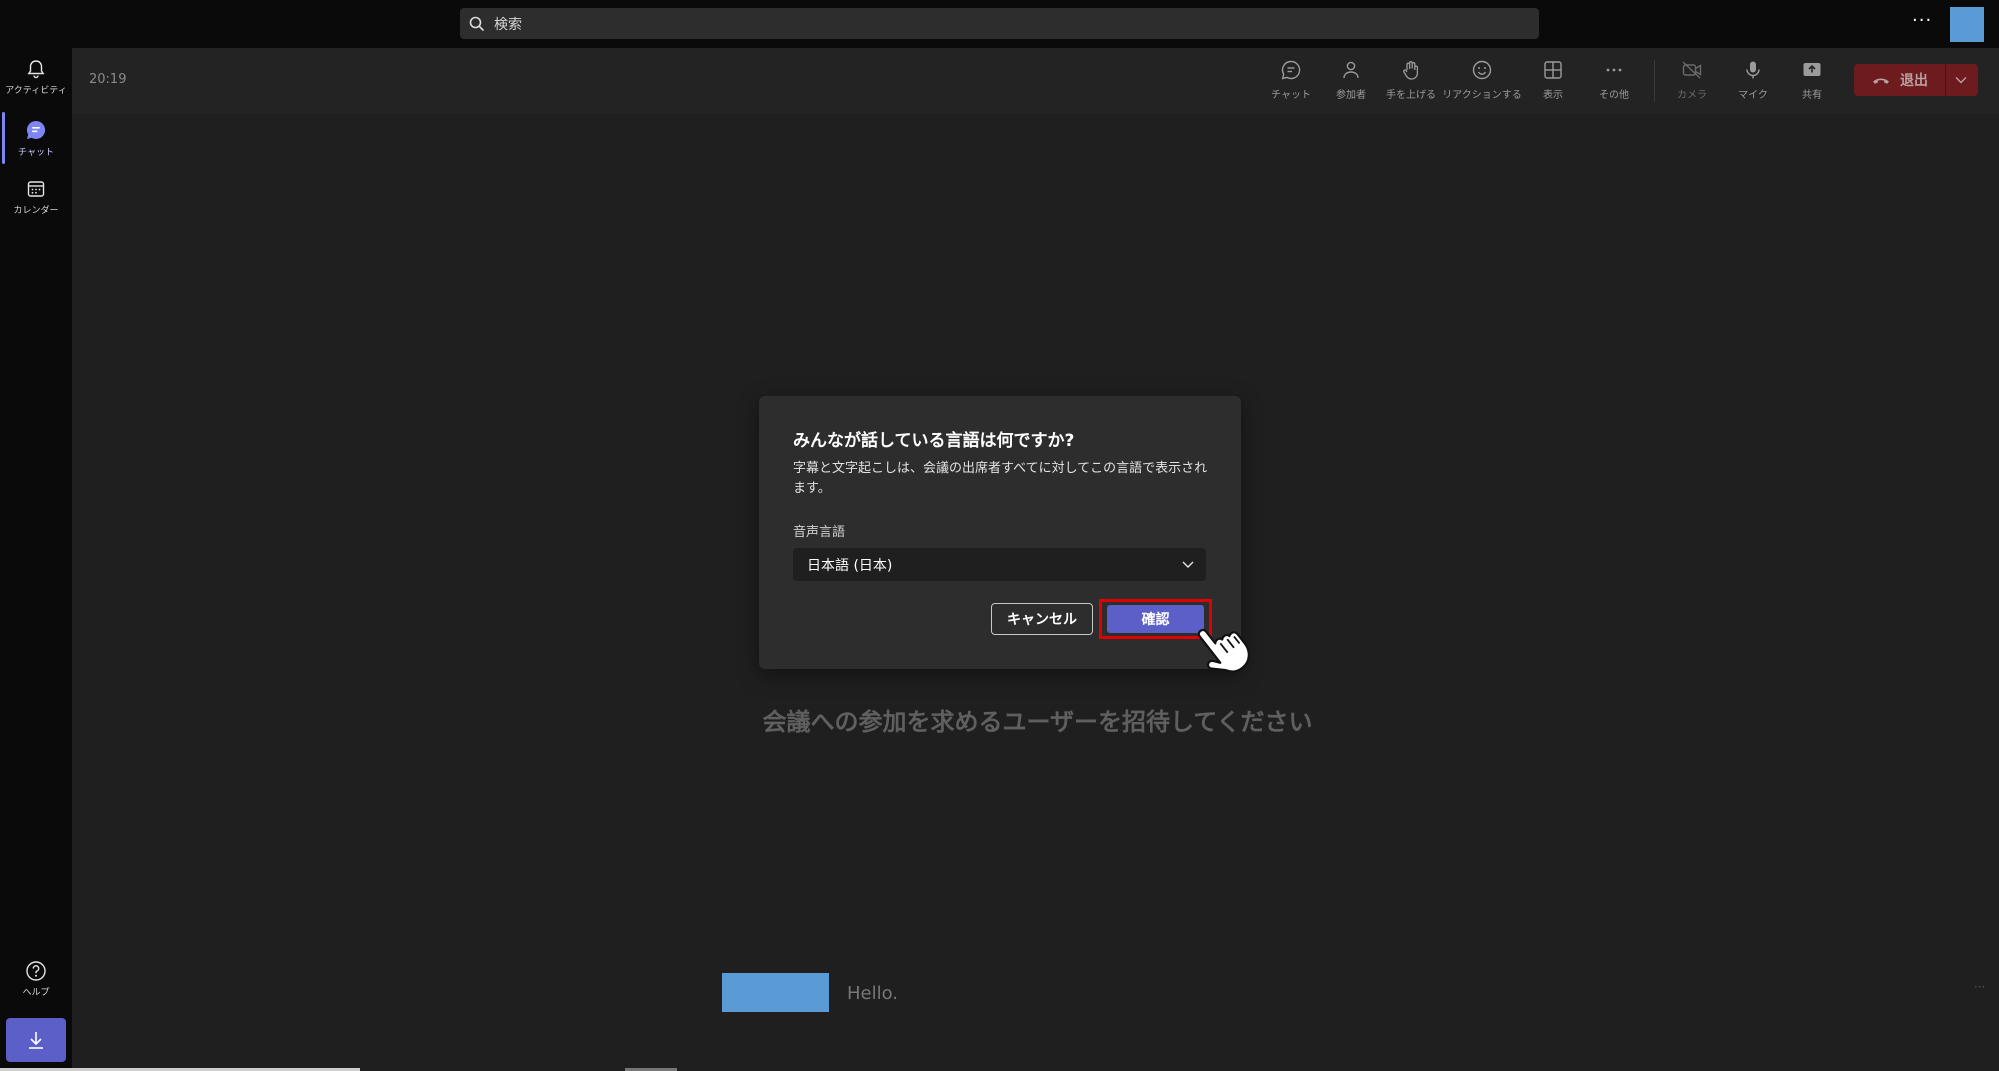 The width and height of the screenshot is (1999, 1071). I want to click on toolbar-react-button: リアクションする, so click(1482, 79).